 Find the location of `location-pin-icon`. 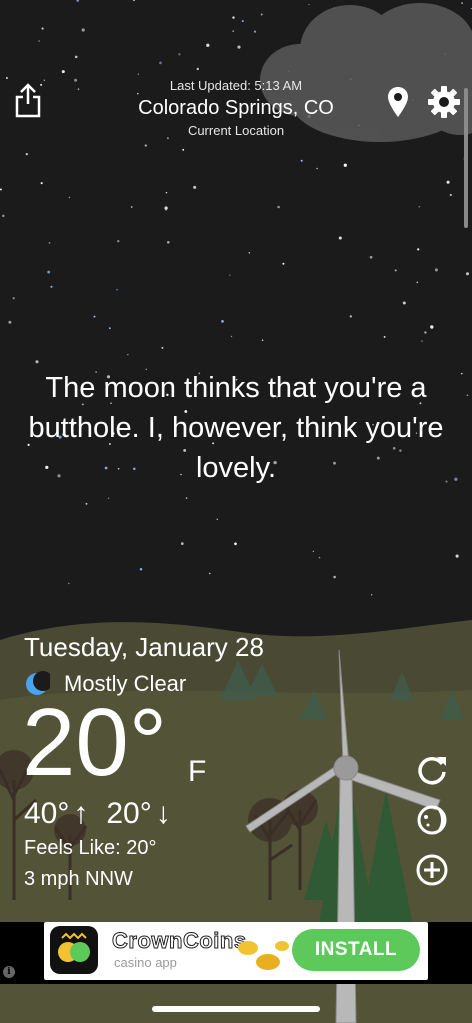

location-pin-icon is located at coordinates (398, 102).